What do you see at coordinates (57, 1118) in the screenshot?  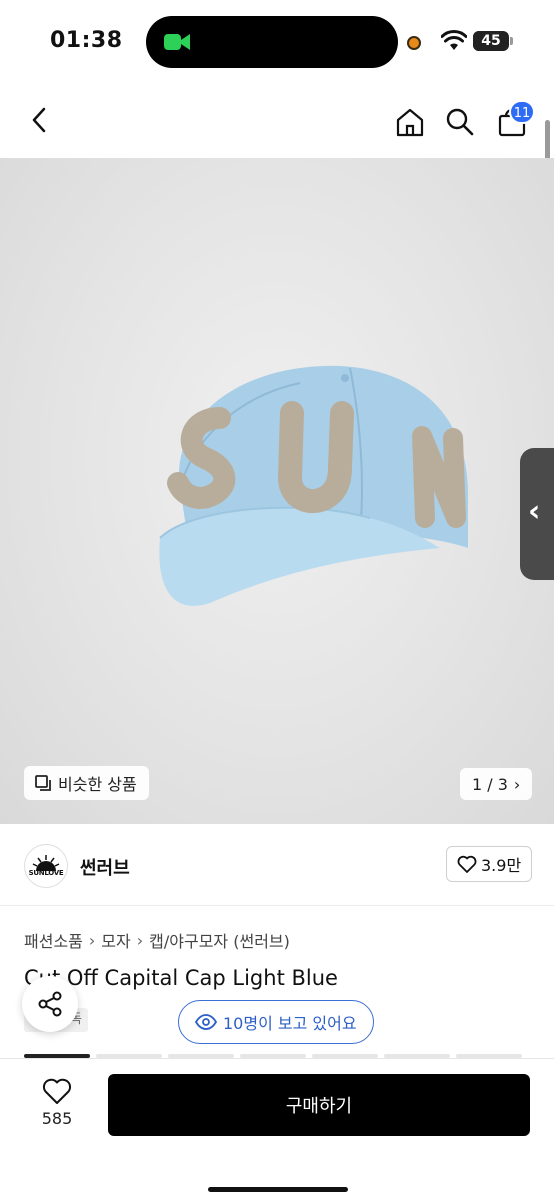 I see `wishlist-count: 585` at bounding box center [57, 1118].